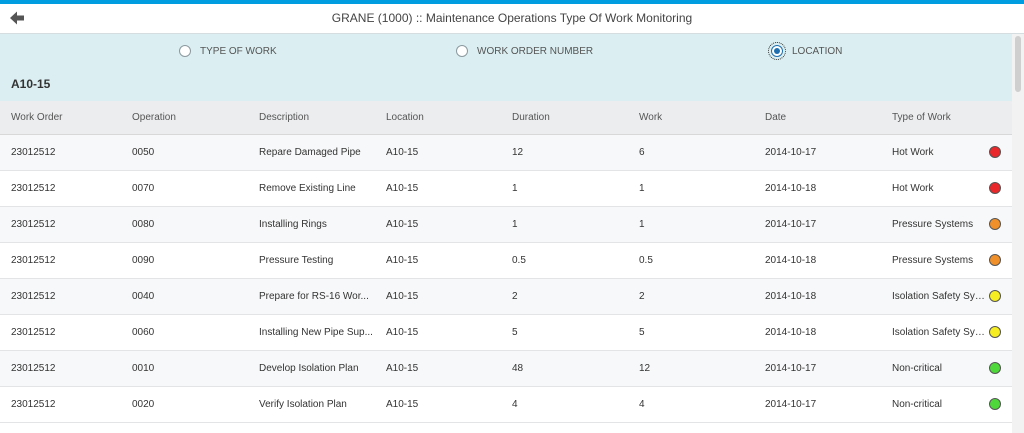 The width and height of the screenshot is (1024, 433). I want to click on cell-description: Verify Isolation Plan, so click(311, 404).